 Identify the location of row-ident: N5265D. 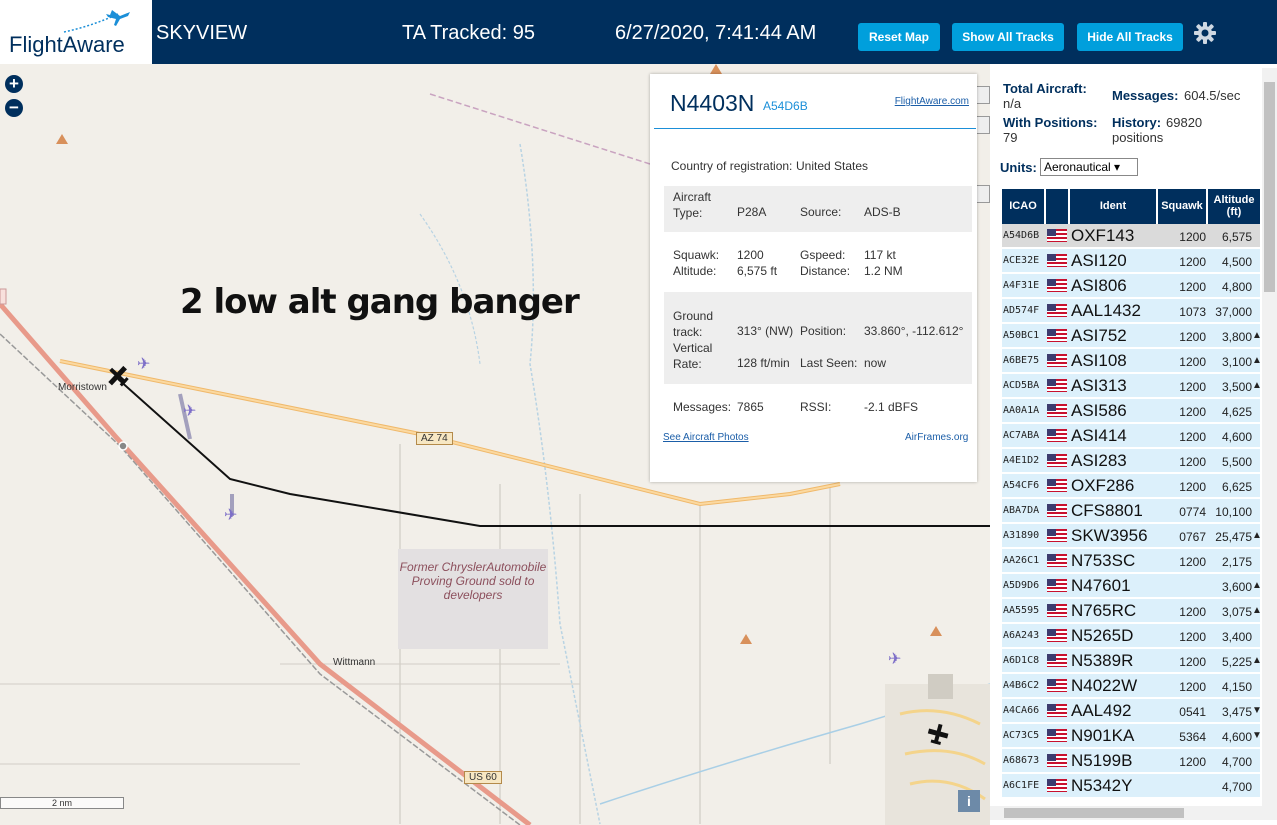
(1102, 635).